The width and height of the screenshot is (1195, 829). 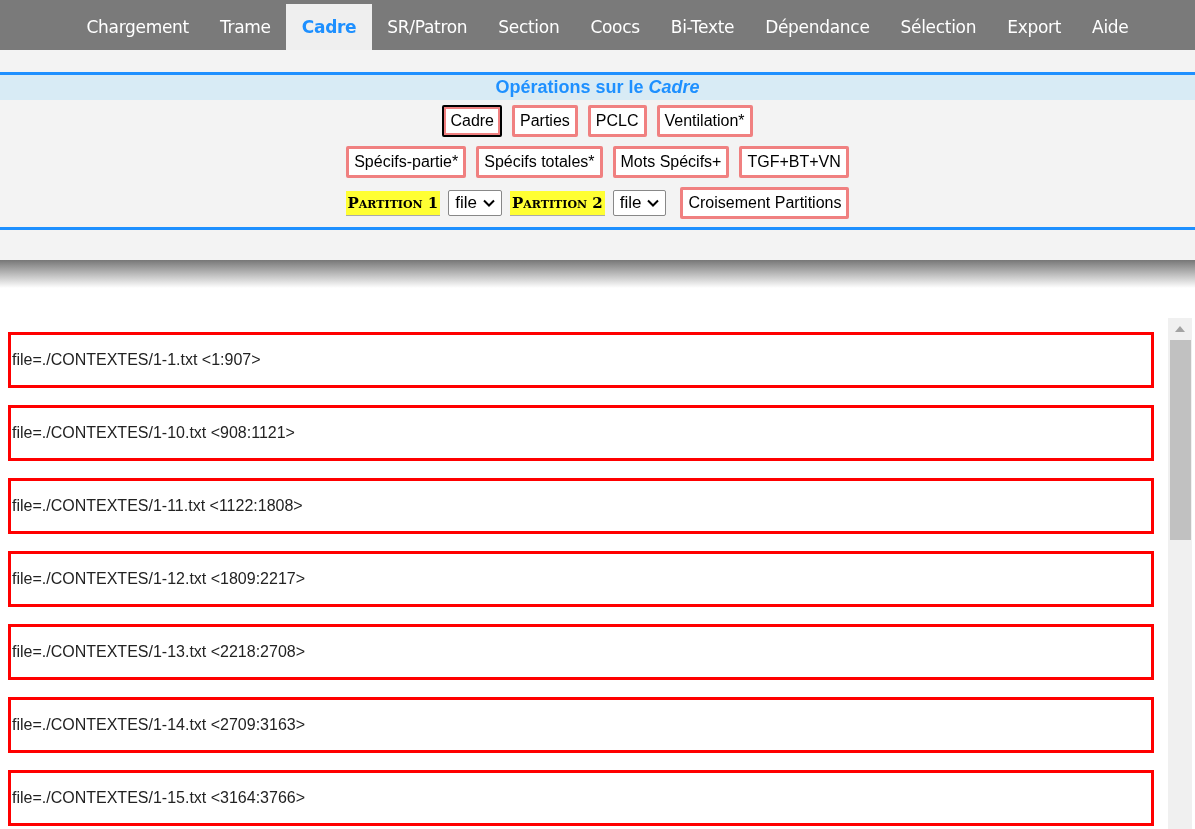 What do you see at coordinates (817, 27) in the screenshot?
I see `tab: Dépendance` at bounding box center [817, 27].